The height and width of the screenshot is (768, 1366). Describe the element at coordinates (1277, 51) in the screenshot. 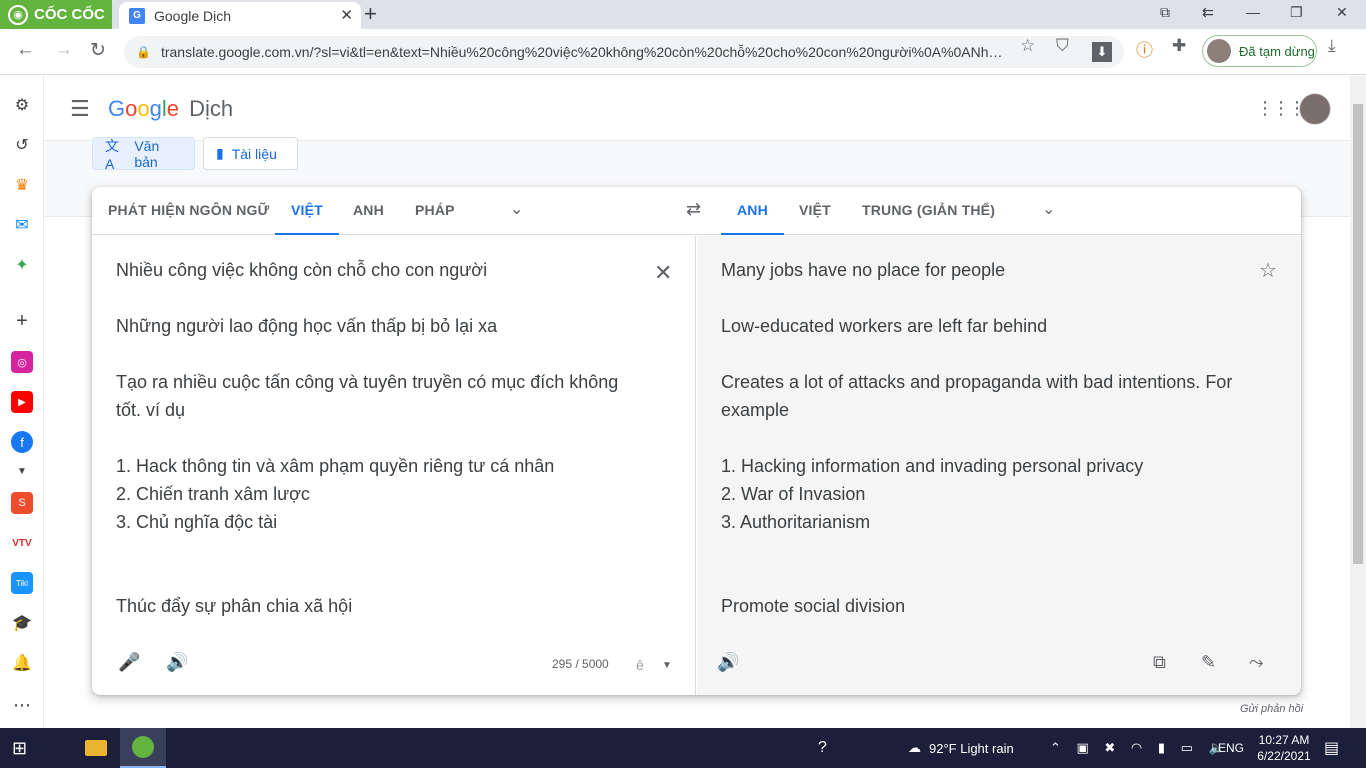

I see `profile-status-label: Đã tạm dừng` at that location.